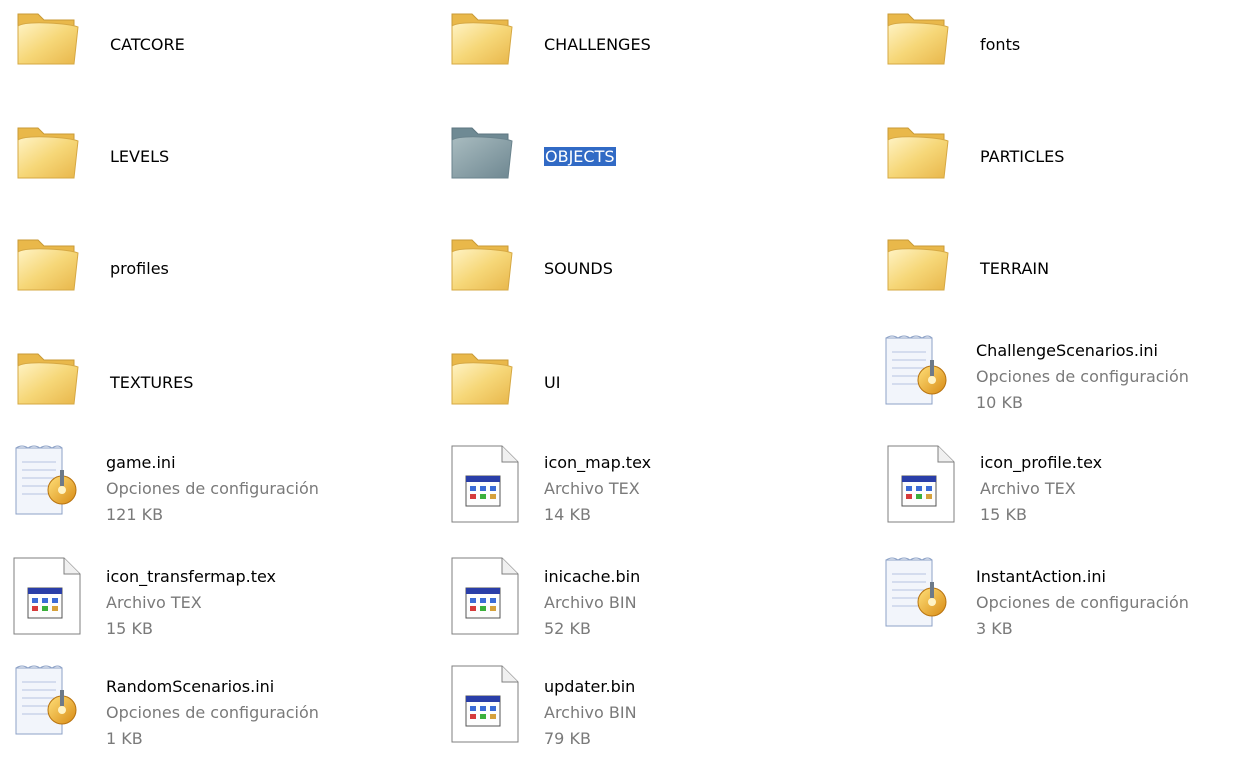  What do you see at coordinates (1061, 280) in the screenshot?
I see `folder-terrain: TERRAIN` at bounding box center [1061, 280].